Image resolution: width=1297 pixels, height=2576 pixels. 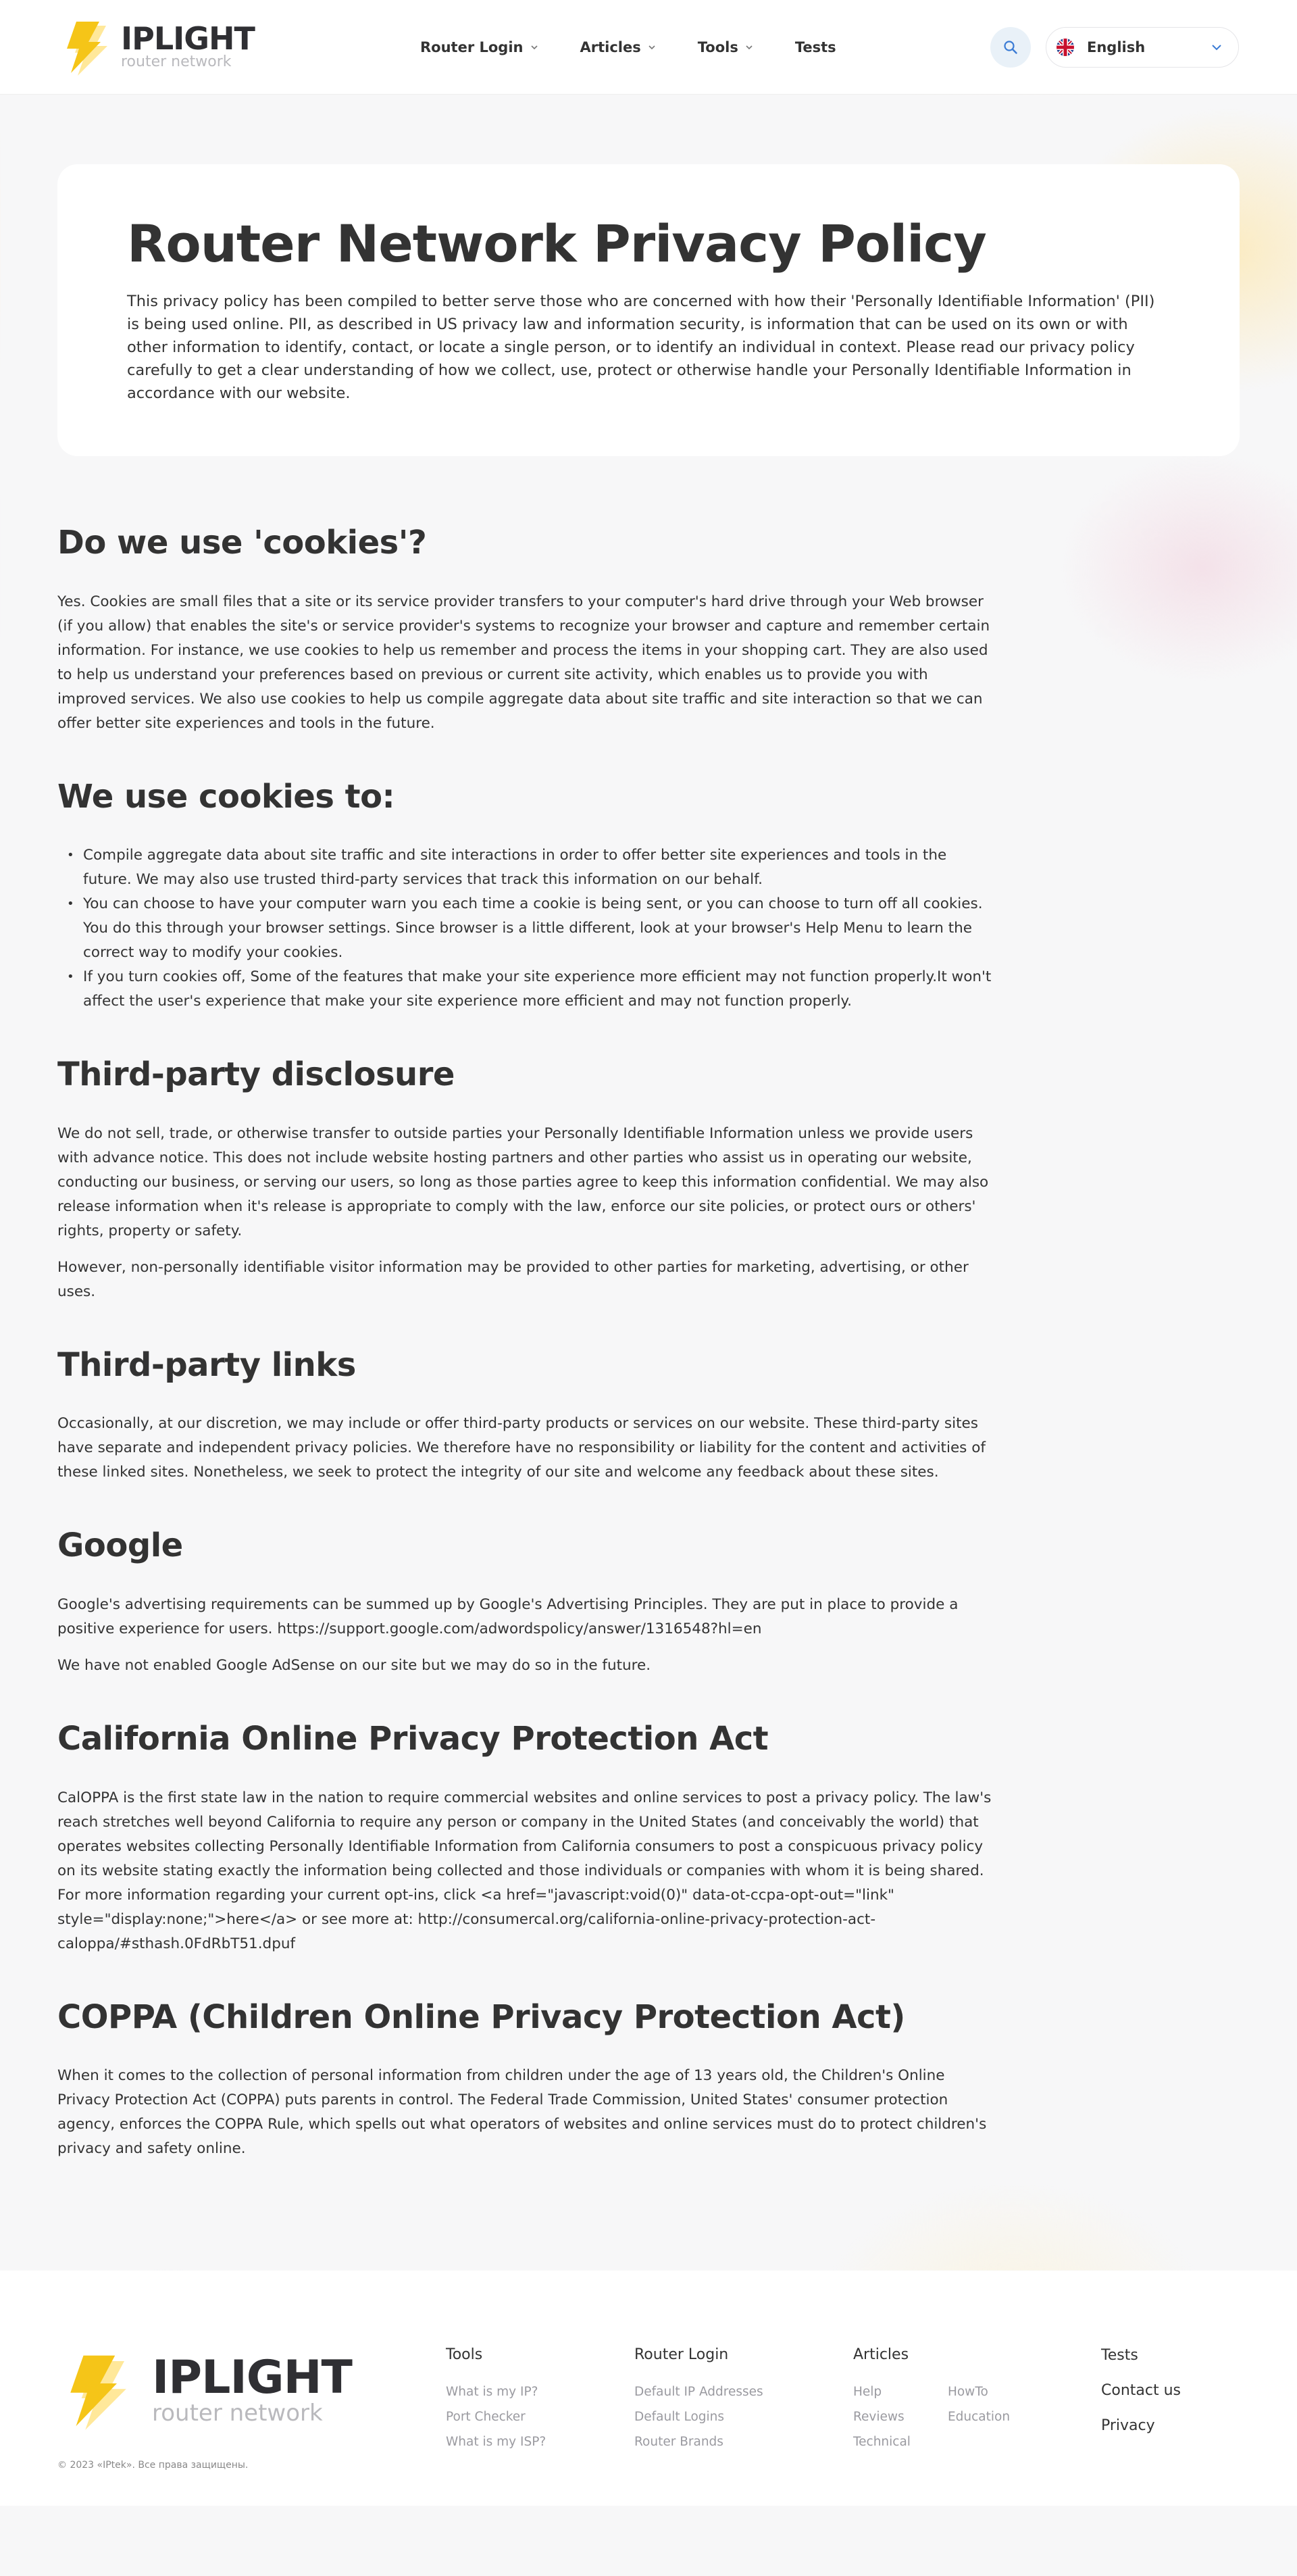 I want to click on footer-link: What is my IP?, so click(x=496, y=2392).